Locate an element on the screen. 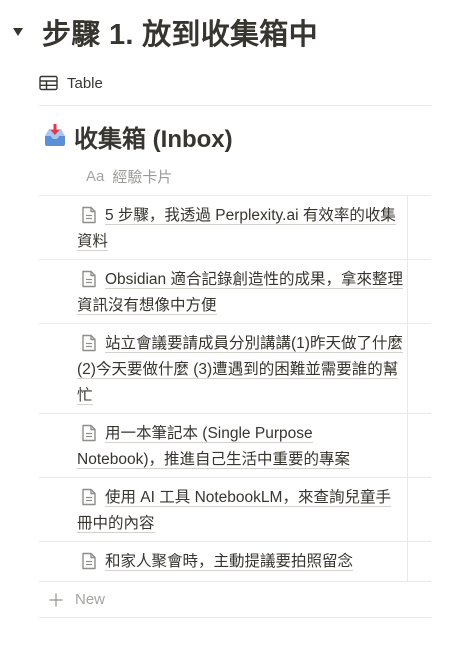  page-title: 步驟 1. 放到收集箱中 is located at coordinates (180, 35).